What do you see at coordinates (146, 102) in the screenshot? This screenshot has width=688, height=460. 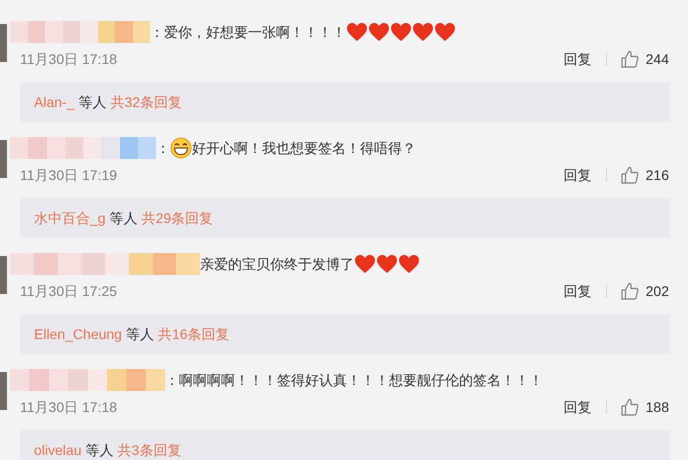 I see `total-replies-link: 共32条回复` at bounding box center [146, 102].